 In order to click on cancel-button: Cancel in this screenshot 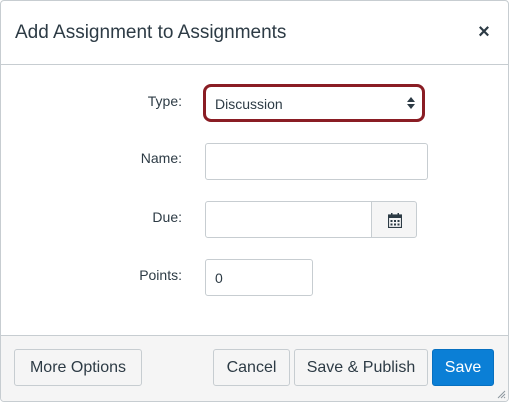, I will do `click(251, 367)`.